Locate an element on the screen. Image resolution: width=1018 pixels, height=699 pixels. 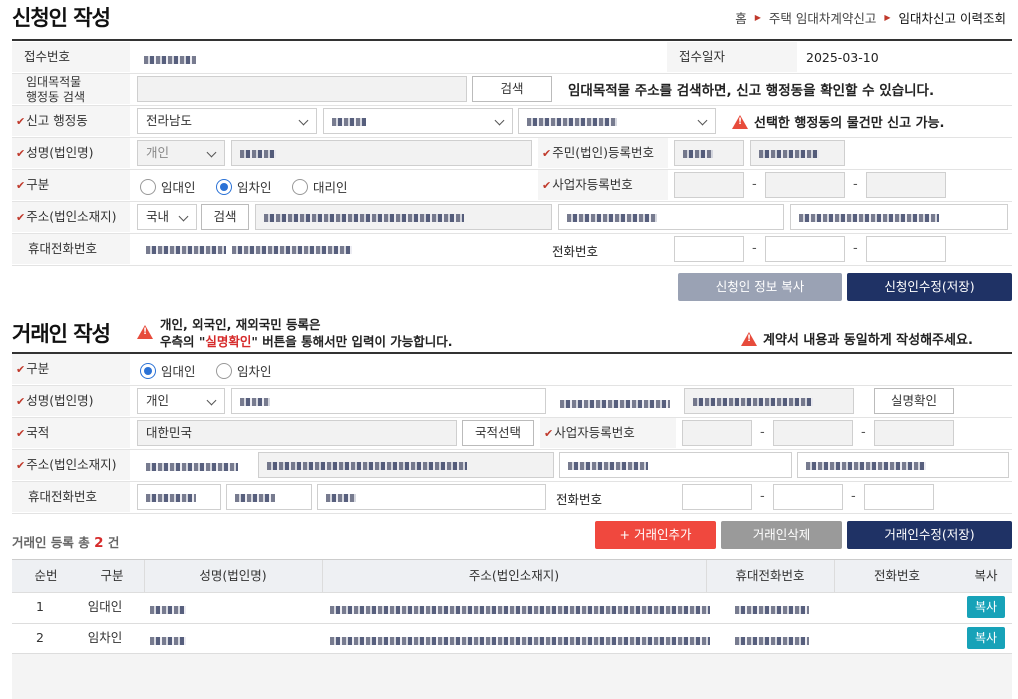
cp-count: 거래인 등록 총 2 건 is located at coordinates (66, 543).